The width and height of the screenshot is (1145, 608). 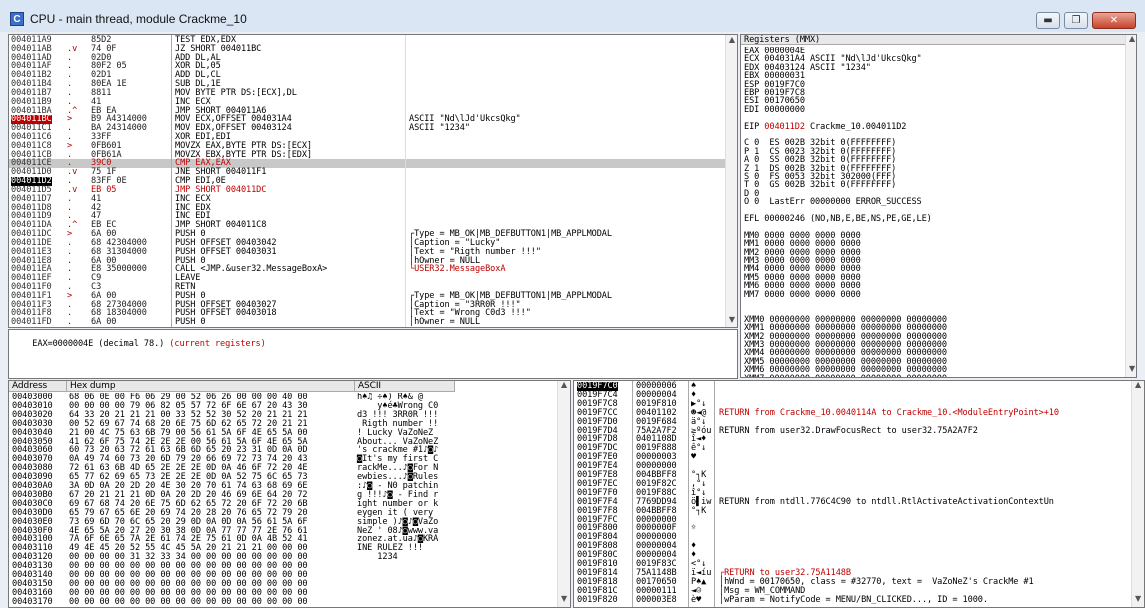 I want to click on register-line: XMM7 00000000 00000000 00000000 00000000, so click(x=845, y=375).